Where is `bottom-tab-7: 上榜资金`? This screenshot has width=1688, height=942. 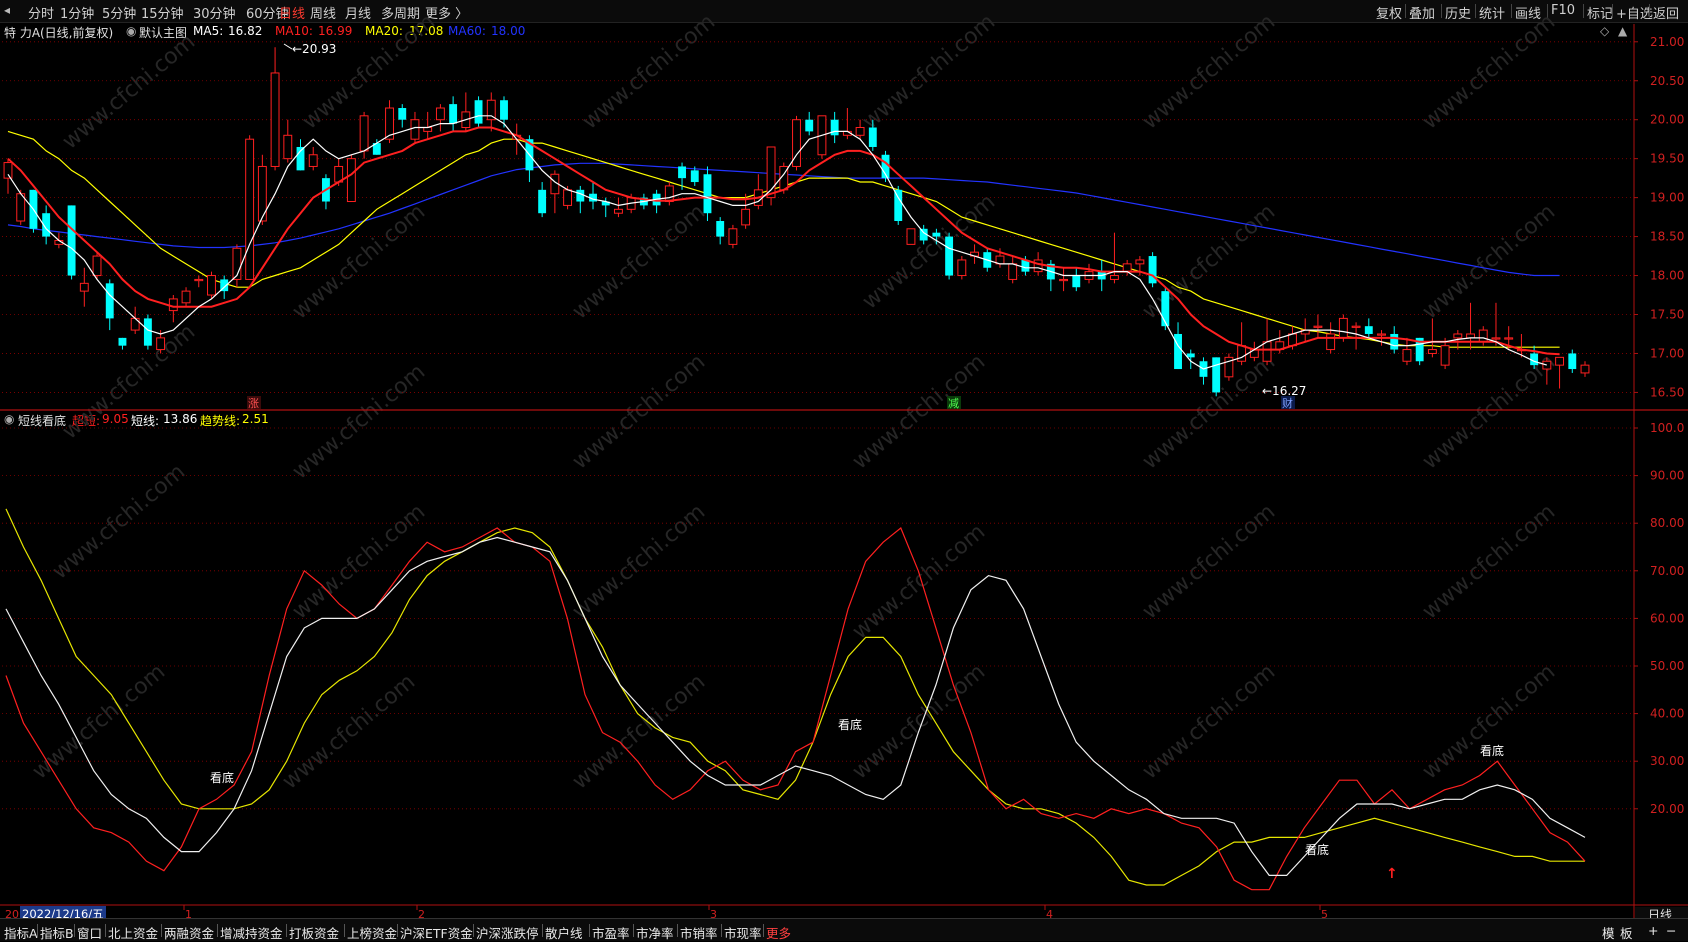 bottom-tab-7: 上榜资金 is located at coordinates (372, 932).